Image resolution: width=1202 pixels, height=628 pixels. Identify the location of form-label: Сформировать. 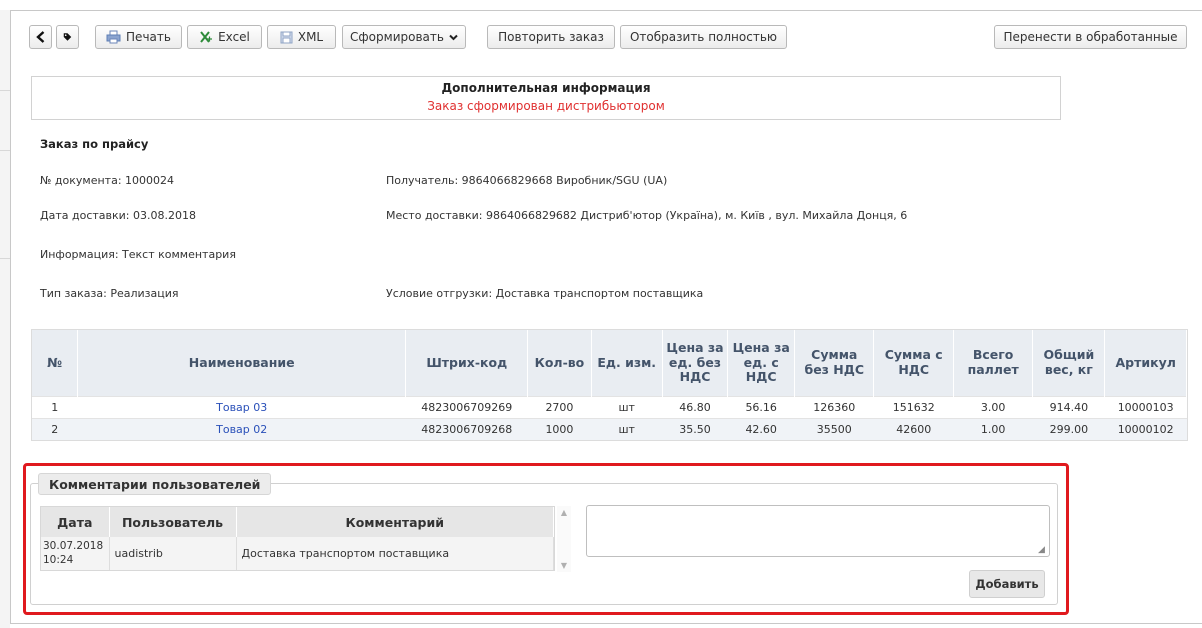
(397, 37).